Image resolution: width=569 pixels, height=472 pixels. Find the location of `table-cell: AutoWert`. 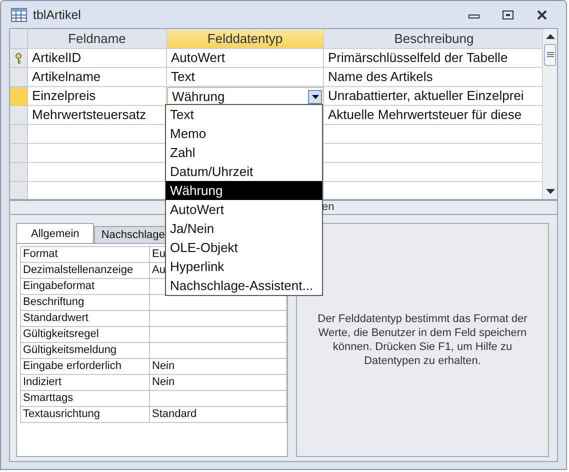

table-cell: AutoWert is located at coordinates (245, 58).